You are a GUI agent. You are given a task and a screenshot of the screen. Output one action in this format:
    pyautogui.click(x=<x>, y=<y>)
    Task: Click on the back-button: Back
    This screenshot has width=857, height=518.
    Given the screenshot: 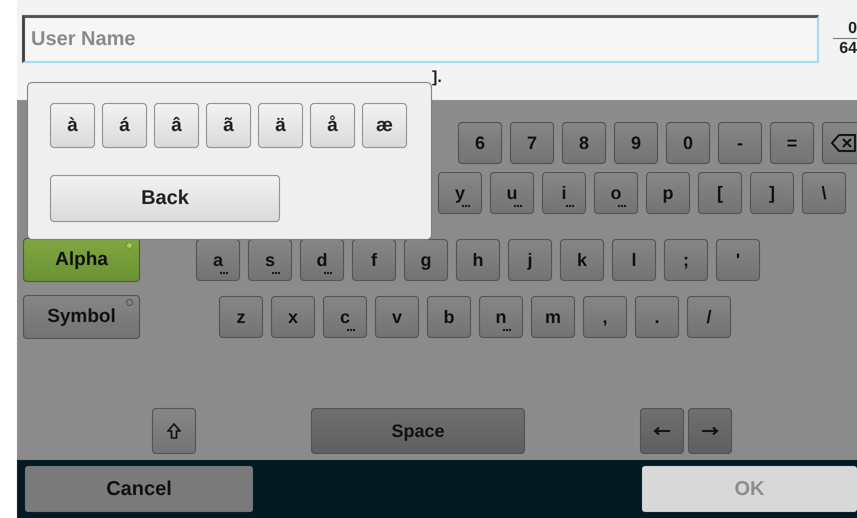 What is the action you would take?
    pyautogui.click(x=165, y=198)
    